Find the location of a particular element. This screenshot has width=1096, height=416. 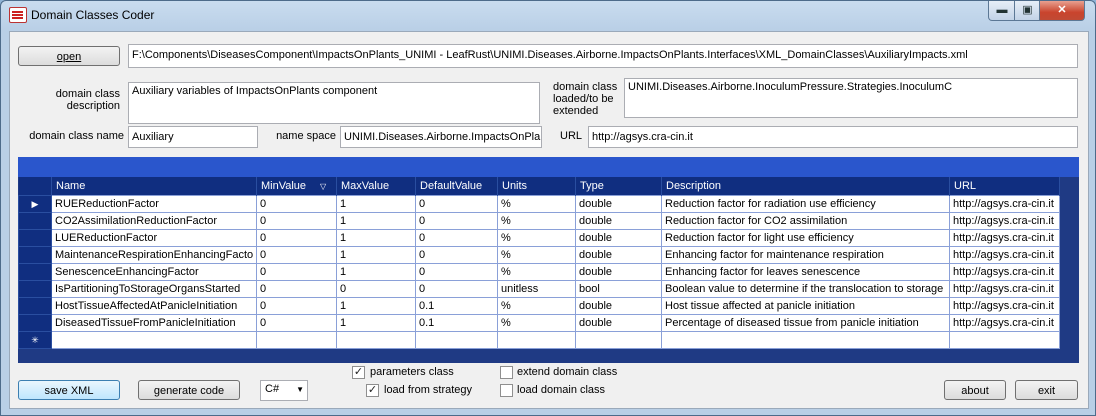

new-cell-type is located at coordinates (618, 340).